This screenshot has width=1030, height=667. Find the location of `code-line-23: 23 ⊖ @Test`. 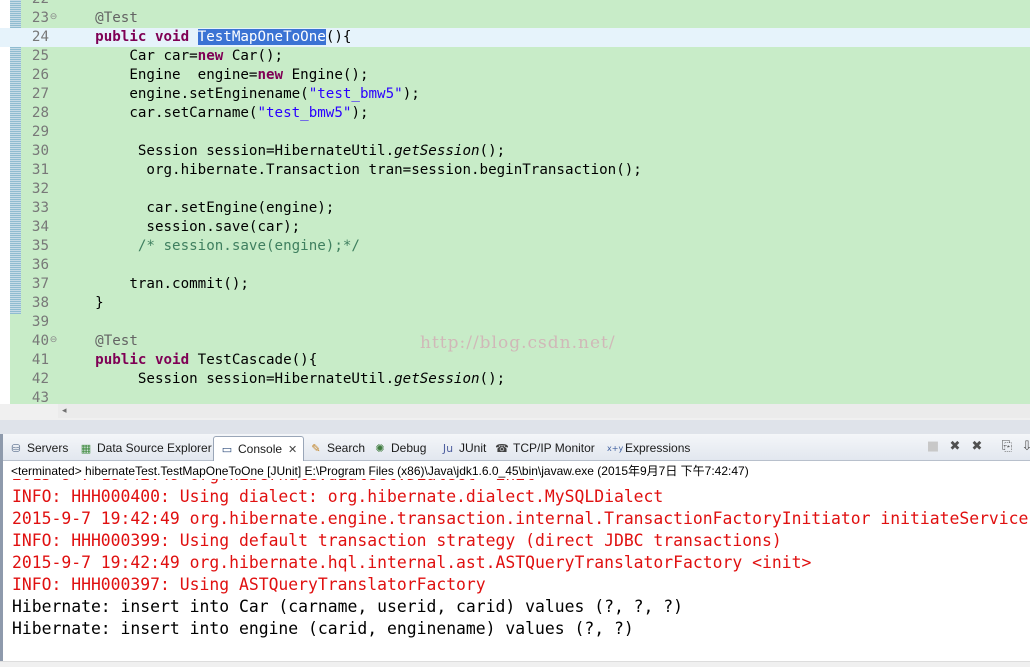

code-line-23: 23 ⊖ @Test is located at coordinates (515, 18).